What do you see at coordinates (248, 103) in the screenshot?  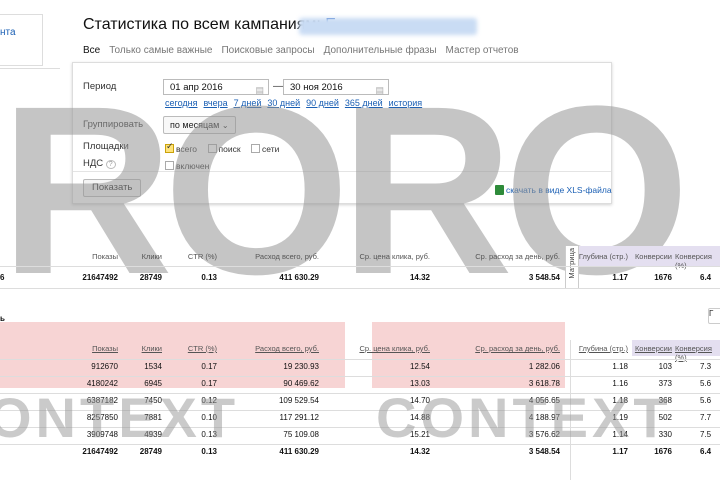 I see `quick-link-7-days: 7 дней` at bounding box center [248, 103].